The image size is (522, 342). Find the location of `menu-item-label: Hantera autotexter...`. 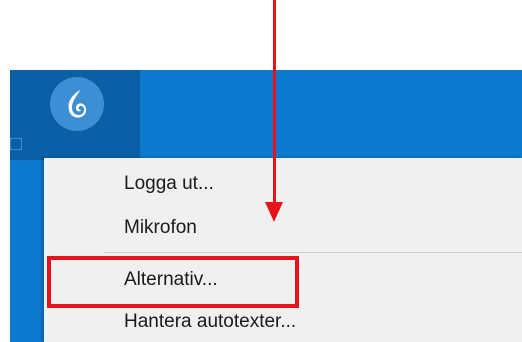

menu-item-label: Hantera autotexter... is located at coordinates (210, 321).